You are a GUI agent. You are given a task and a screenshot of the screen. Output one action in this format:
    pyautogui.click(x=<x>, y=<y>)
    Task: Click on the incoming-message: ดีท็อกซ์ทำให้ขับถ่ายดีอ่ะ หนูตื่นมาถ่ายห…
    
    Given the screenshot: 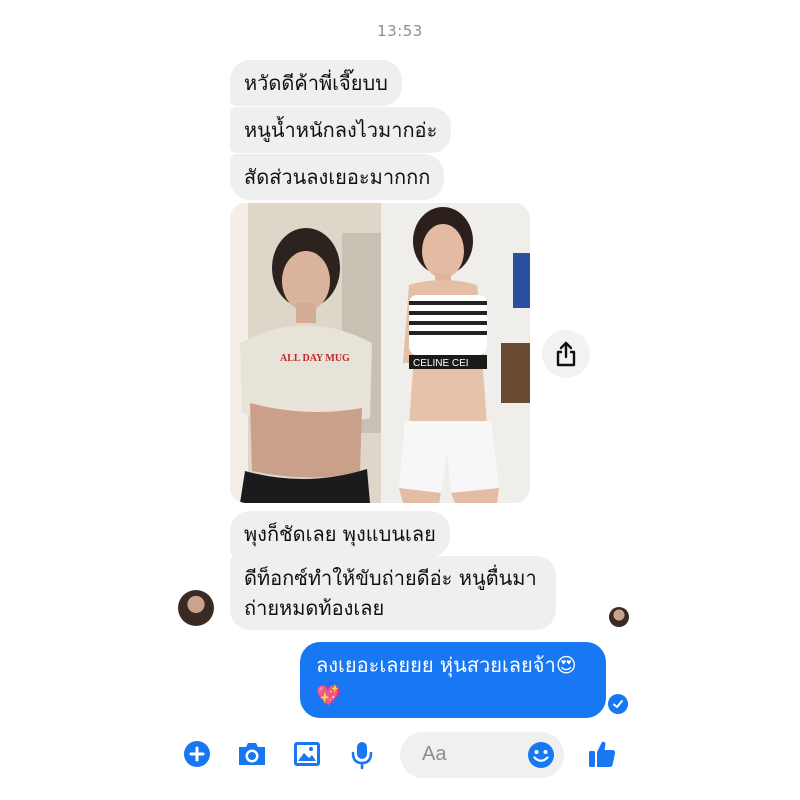 What is the action you would take?
    pyautogui.click(x=393, y=593)
    